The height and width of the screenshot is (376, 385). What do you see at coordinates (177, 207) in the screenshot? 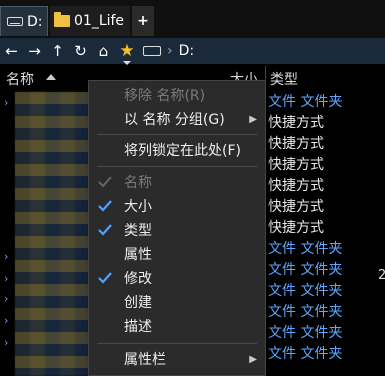
I see `menu-item-column-size: 大小` at bounding box center [177, 207].